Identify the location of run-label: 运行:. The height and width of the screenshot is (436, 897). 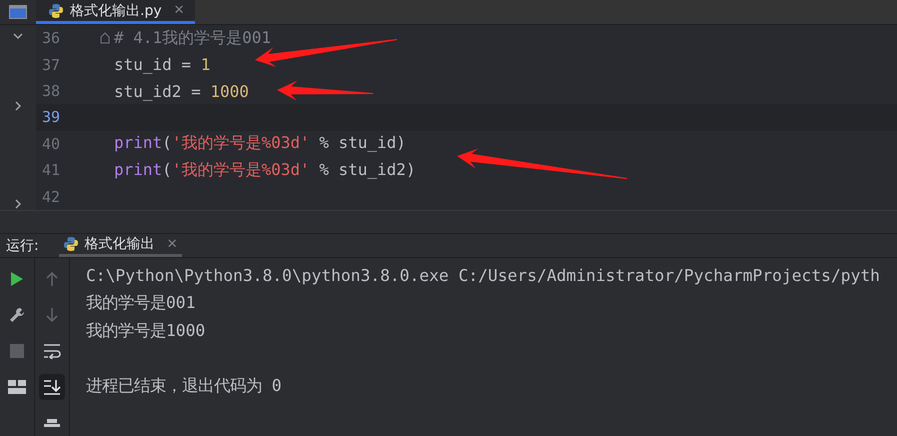
(22, 245).